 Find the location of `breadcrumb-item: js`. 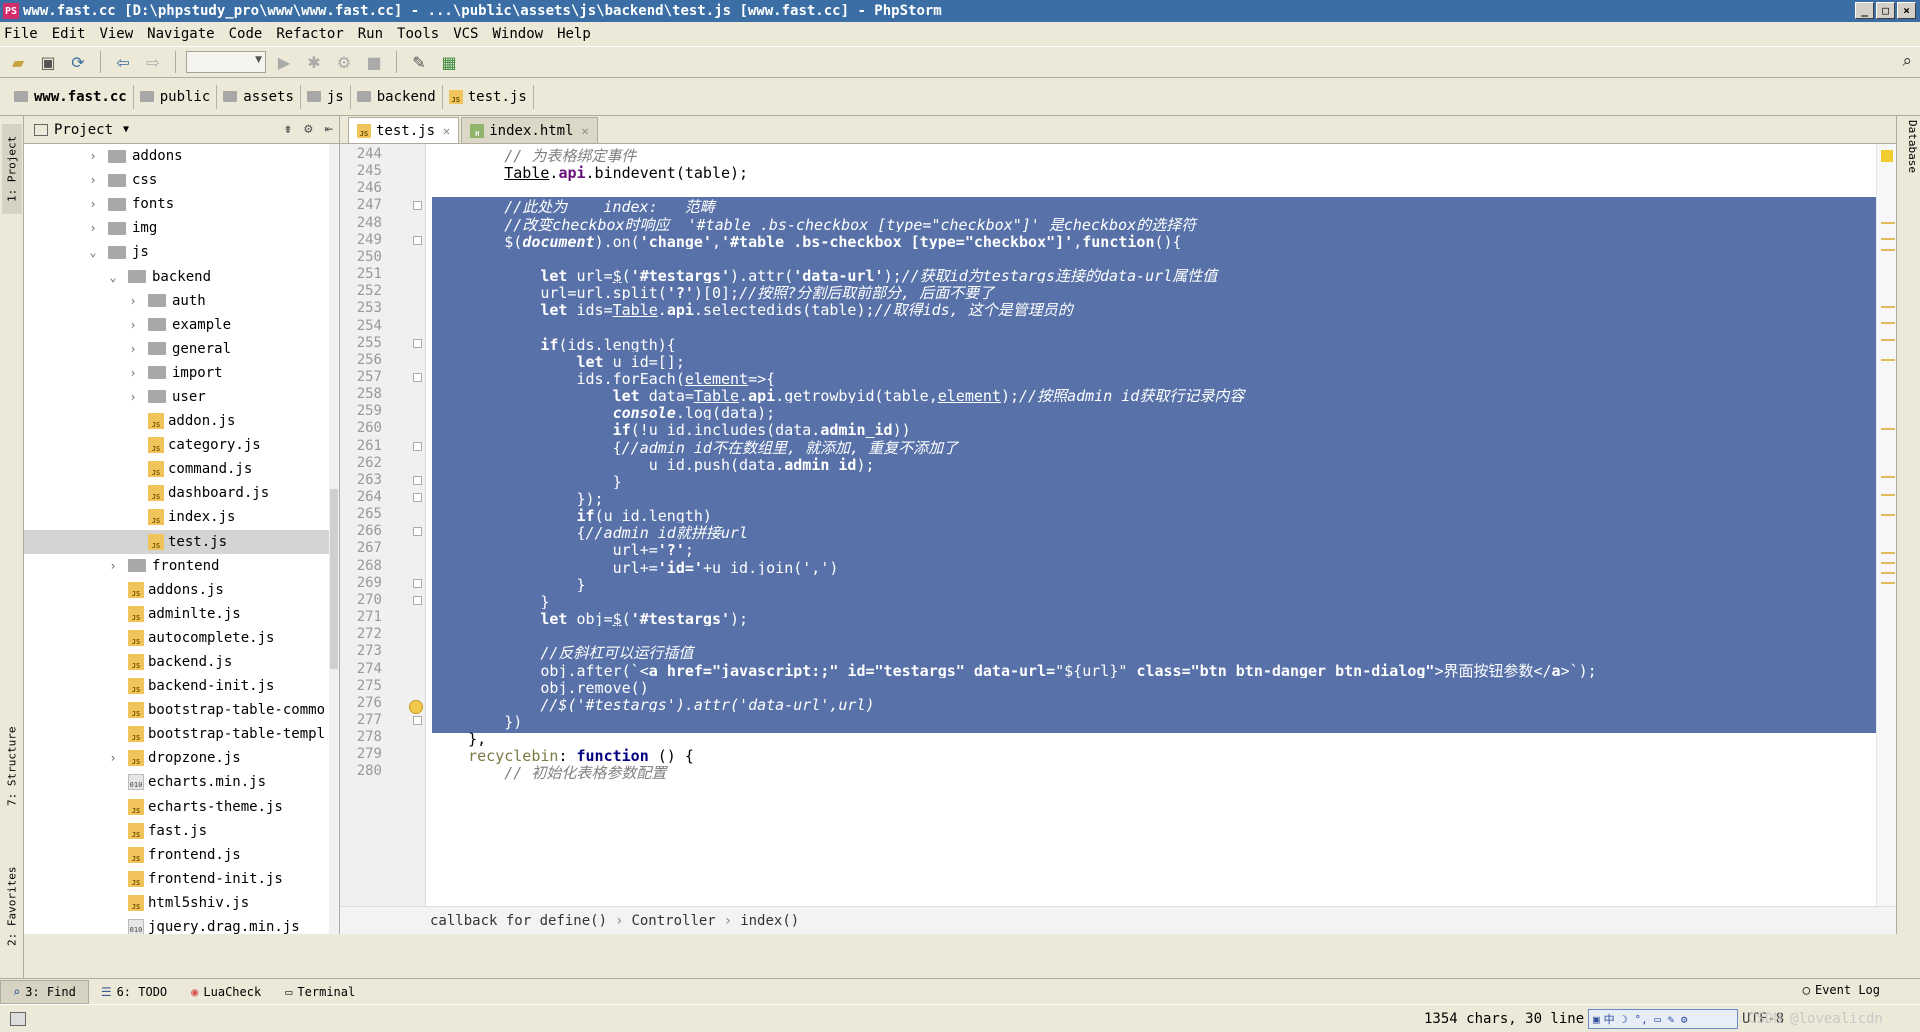

breadcrumb-item: js is located at coordinates (327, 96).